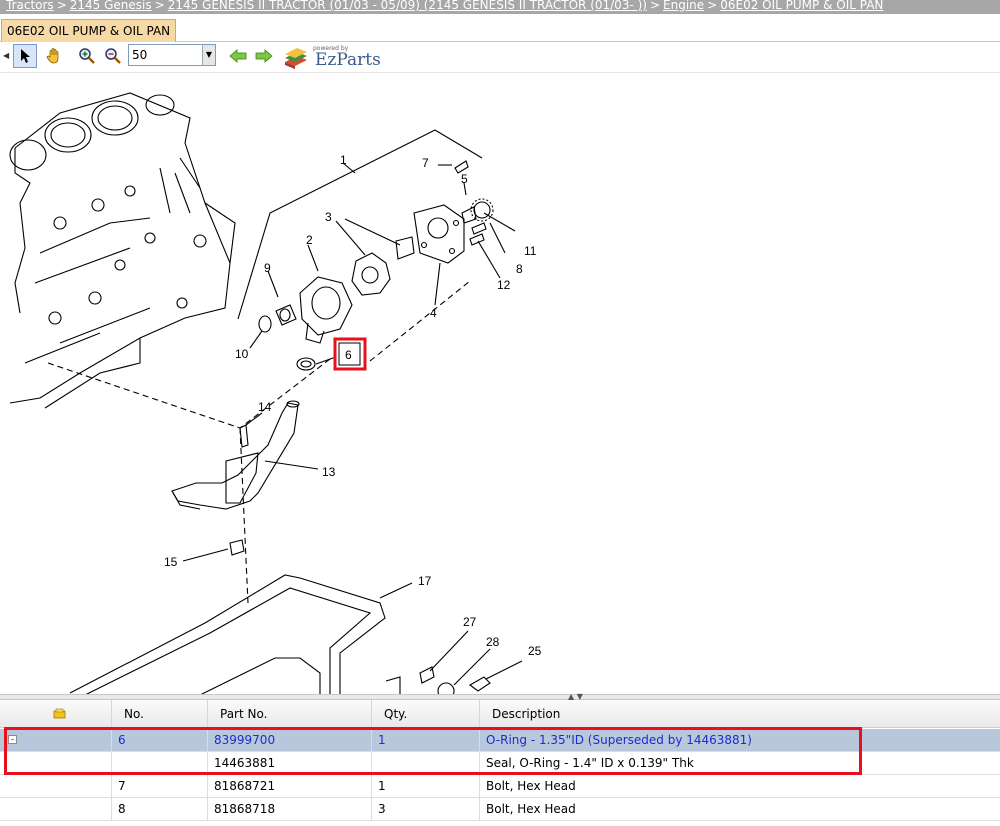 The image size is (1000, 826). I want to click on cell-no: 6, so click(160, 740).